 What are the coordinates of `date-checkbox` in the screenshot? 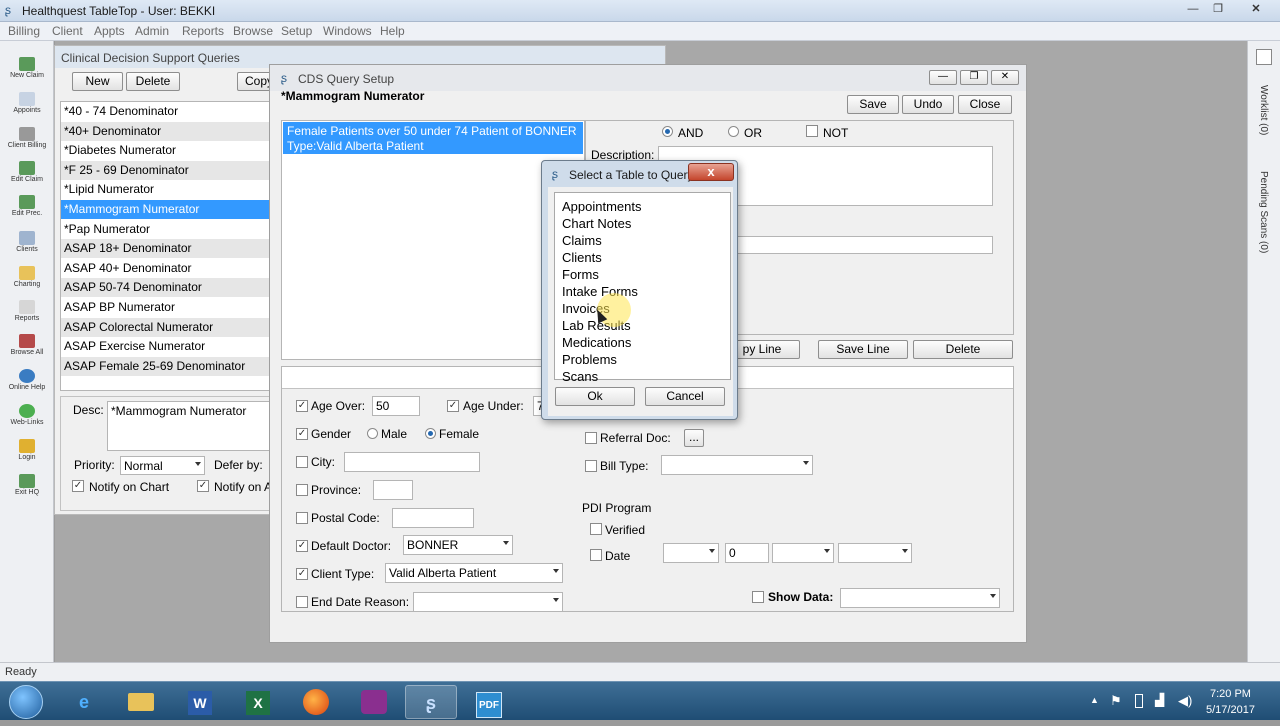 It's located at (596, 555).